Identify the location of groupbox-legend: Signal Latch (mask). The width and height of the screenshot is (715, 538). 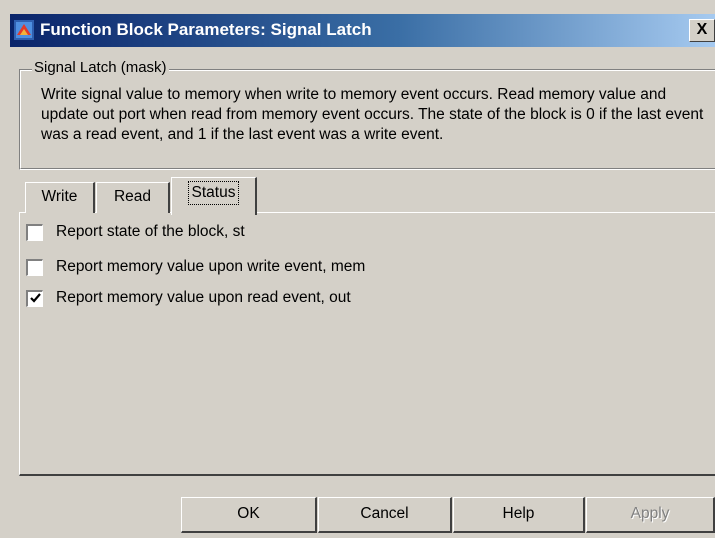
(100, 68).